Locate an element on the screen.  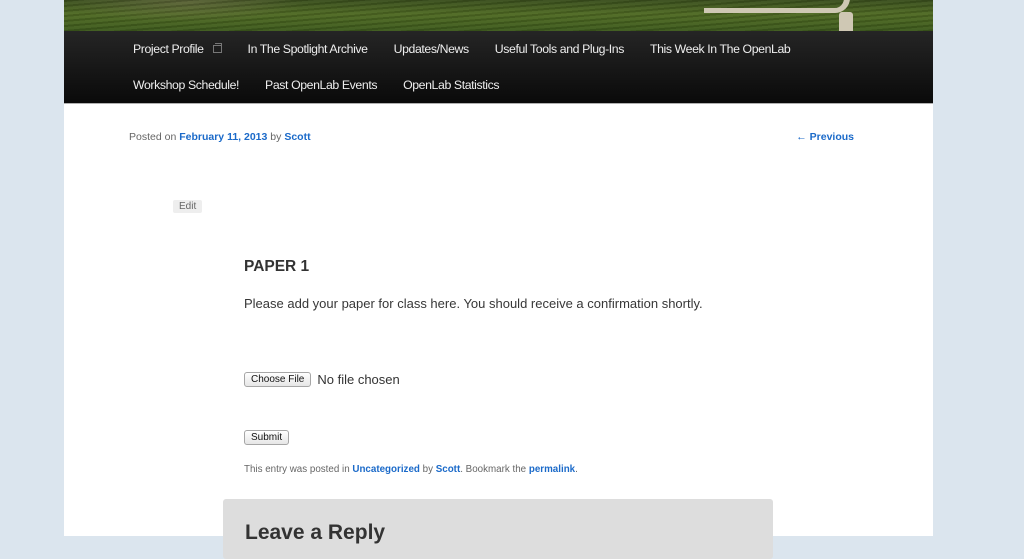
edit-button: Edit is located at coordinates (188, 206).